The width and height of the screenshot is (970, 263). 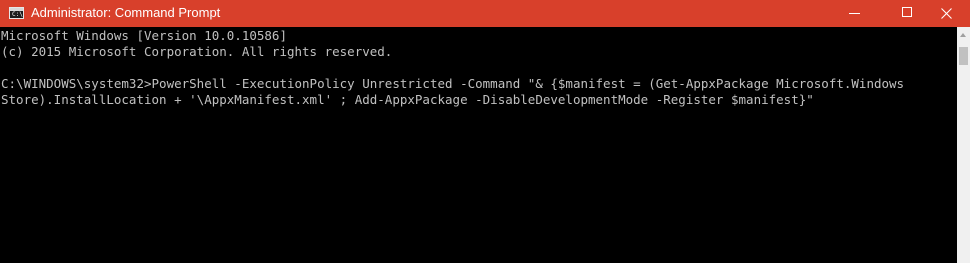 I want to click on minimize-icon, so click(x=854, y=13).